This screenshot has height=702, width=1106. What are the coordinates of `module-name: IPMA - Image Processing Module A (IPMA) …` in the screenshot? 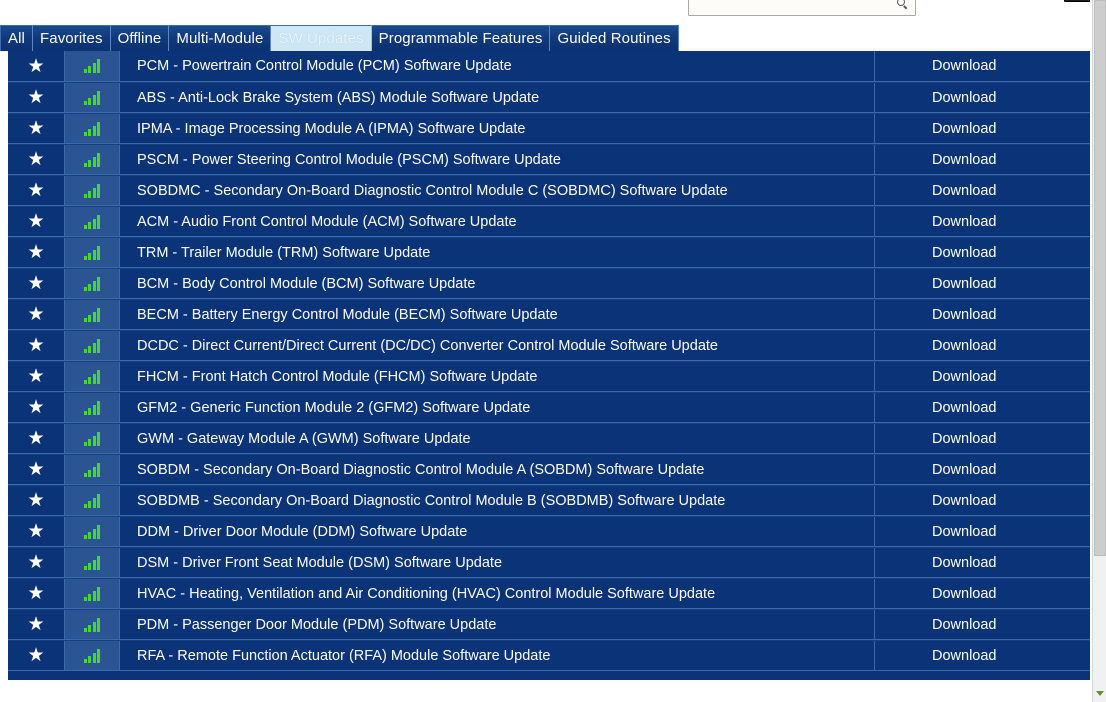 It's located at (497, 128).